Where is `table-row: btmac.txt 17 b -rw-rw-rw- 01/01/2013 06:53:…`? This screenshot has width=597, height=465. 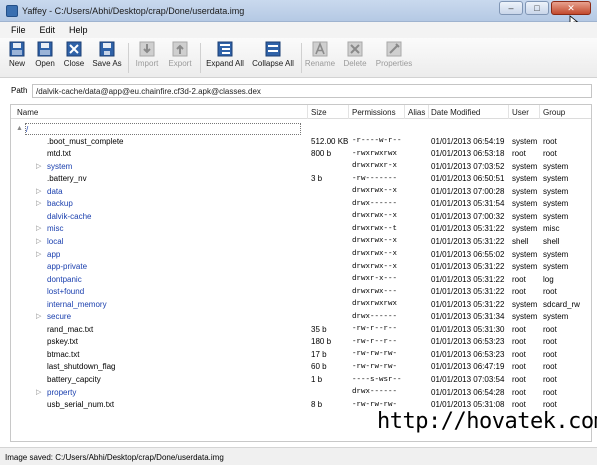 table-row: btmac.txt 17 b -rw-rw-rw- 01/01/2013 06:53:… is located at coordinates (301, 355).